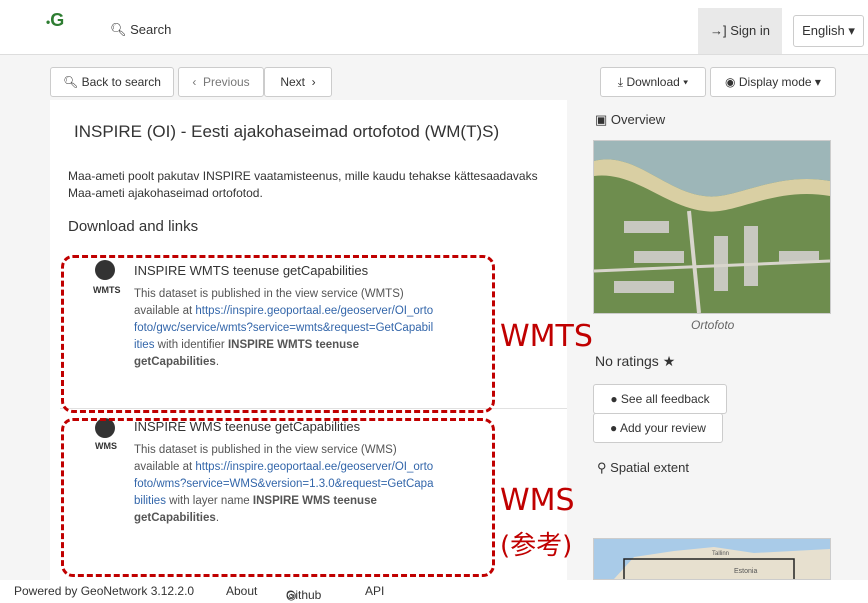 Image resolution: width=868 pixels, height=603 pixels. What do you see at coordinates (278, 334) in the screenshot?
I see `wmts-highlight-box` at bounding box center [278, 334].